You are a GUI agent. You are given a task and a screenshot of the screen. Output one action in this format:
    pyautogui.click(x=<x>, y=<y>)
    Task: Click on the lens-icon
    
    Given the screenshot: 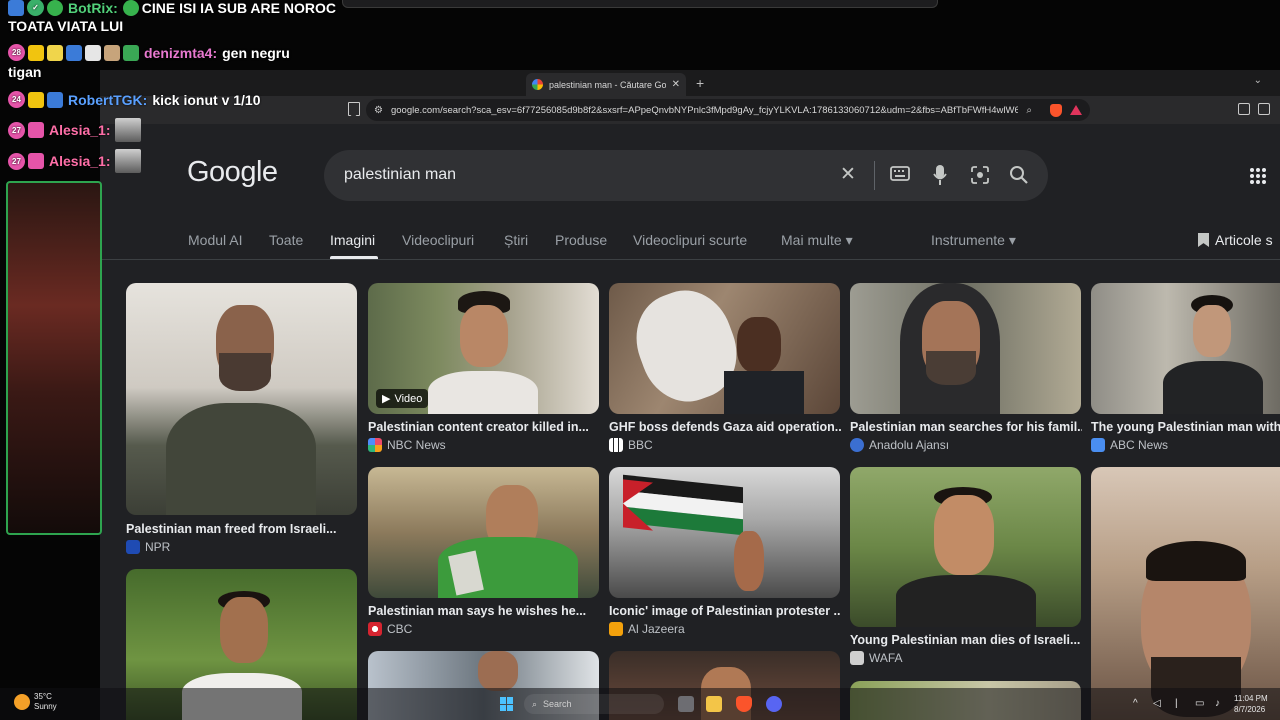 What is the action you would take?
    pyautogui.click(x=980, y=175)
    